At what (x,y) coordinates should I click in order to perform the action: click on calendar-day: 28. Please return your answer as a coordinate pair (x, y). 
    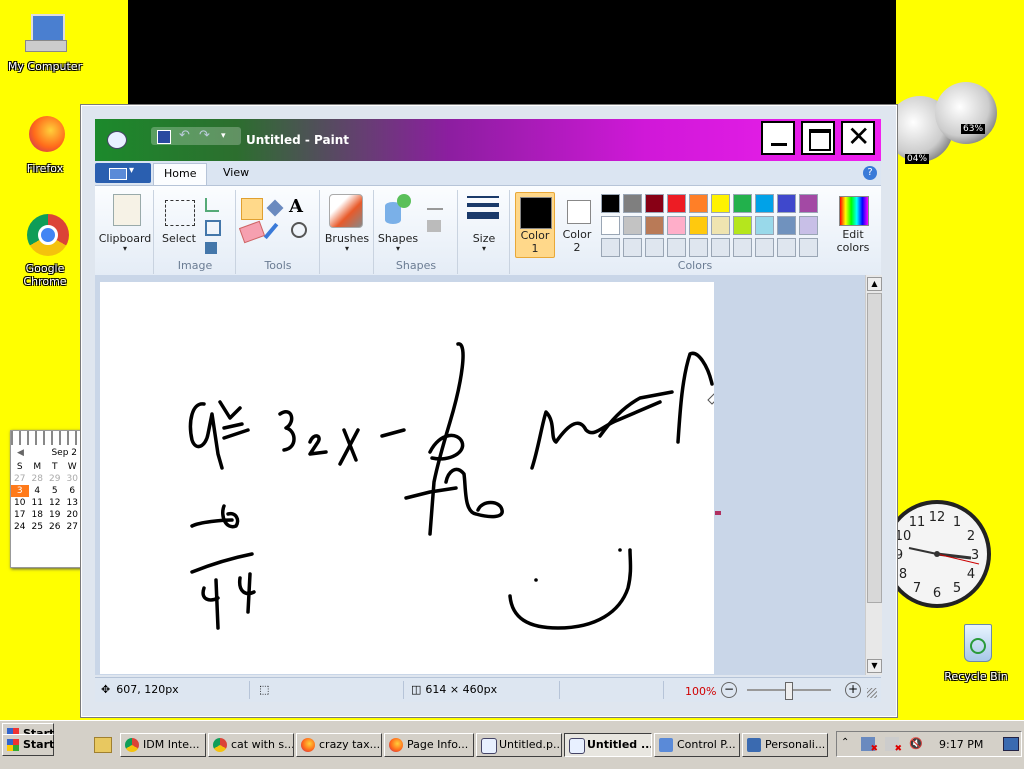
    Looking at the image, I should click on (38, 479).